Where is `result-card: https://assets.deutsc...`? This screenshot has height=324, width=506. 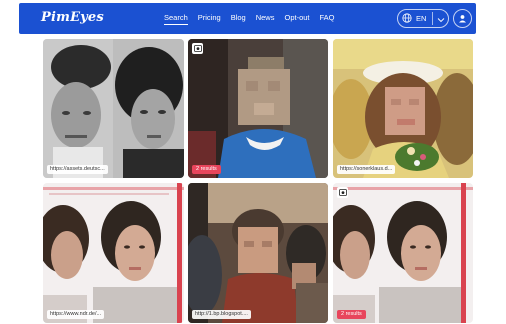
result-card: https://assets.deutsc... is located at coordinates (113, 108).